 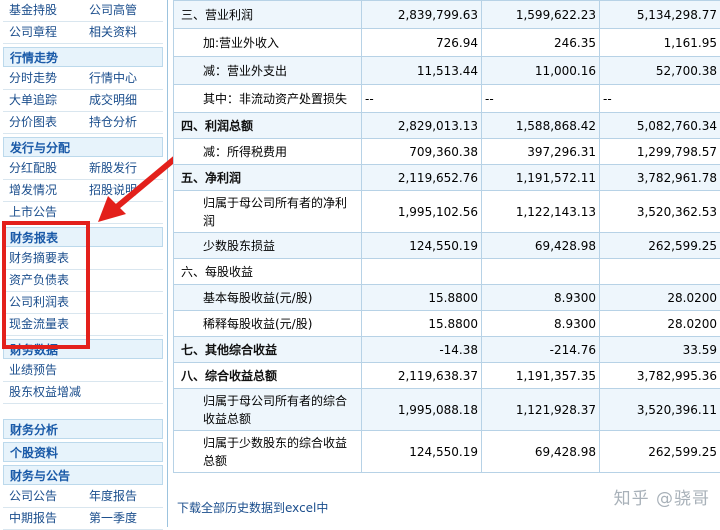 I want to click on row-label-cell: 七、其他综合收益, so click(x=268, y=350).